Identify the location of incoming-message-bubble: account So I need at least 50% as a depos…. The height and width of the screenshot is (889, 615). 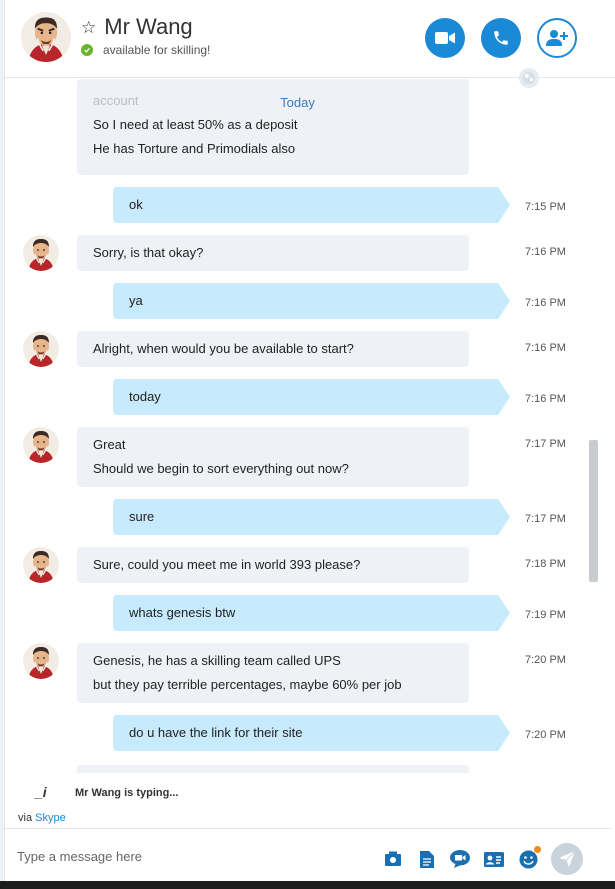
(273, 127).